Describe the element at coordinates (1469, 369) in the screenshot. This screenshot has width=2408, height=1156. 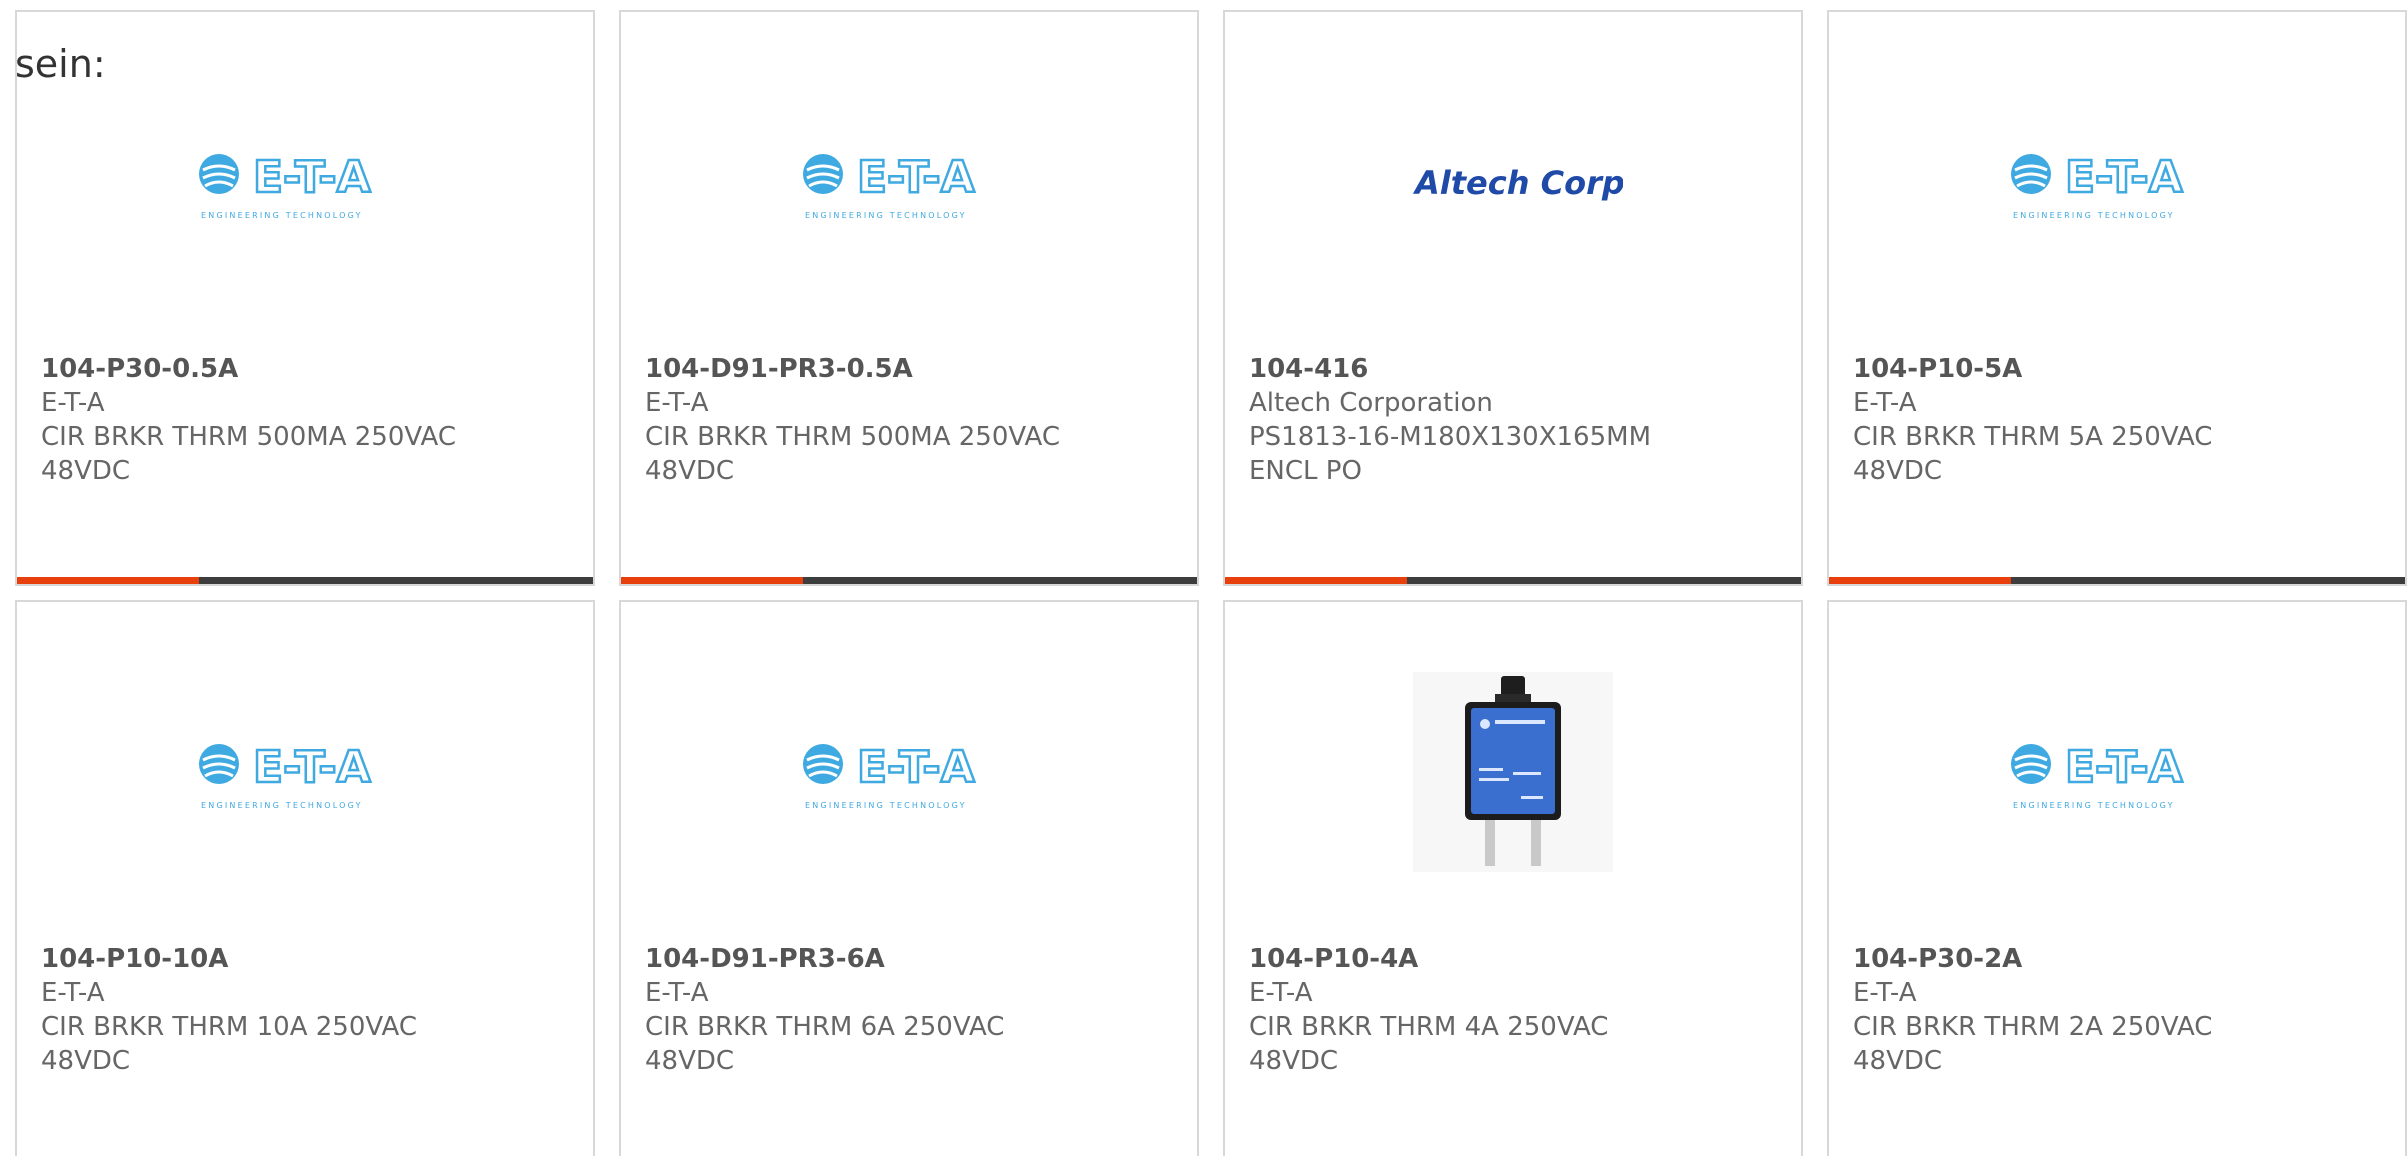
I see `part-number: 104-416` at that location.